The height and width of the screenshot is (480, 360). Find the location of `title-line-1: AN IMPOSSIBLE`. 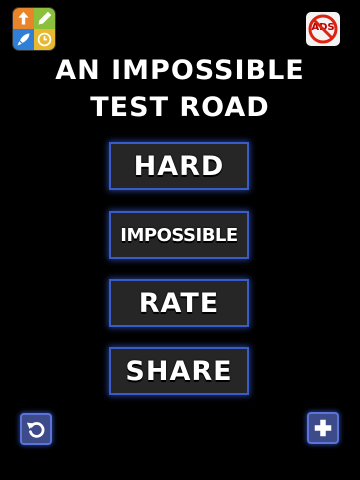

title-line-1: AN IMPOSSIBLE is located at coordinates (180, 70).